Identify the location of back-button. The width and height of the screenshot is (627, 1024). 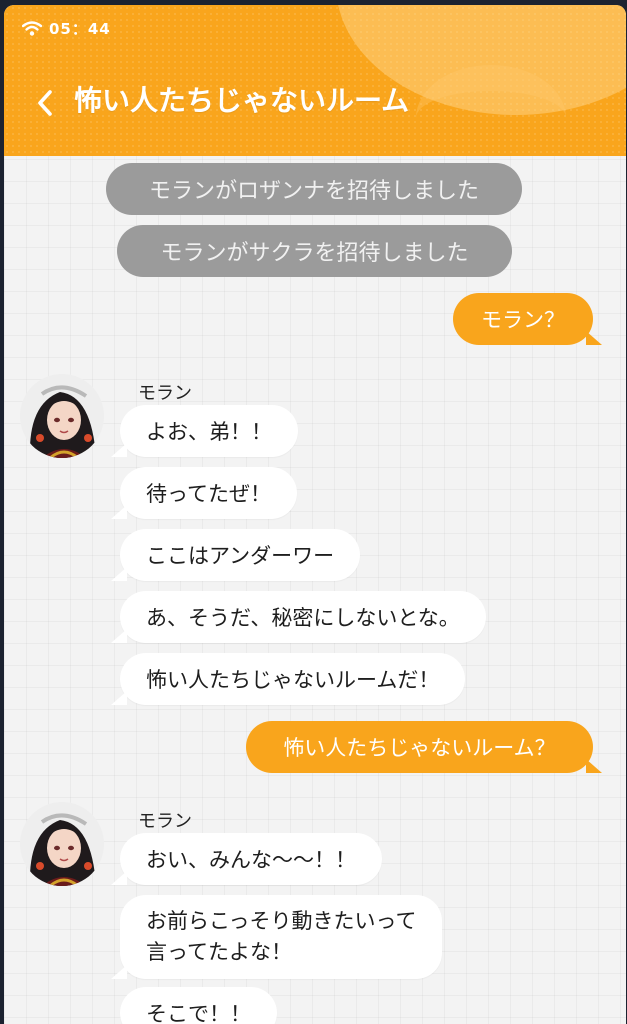
(45, 103).